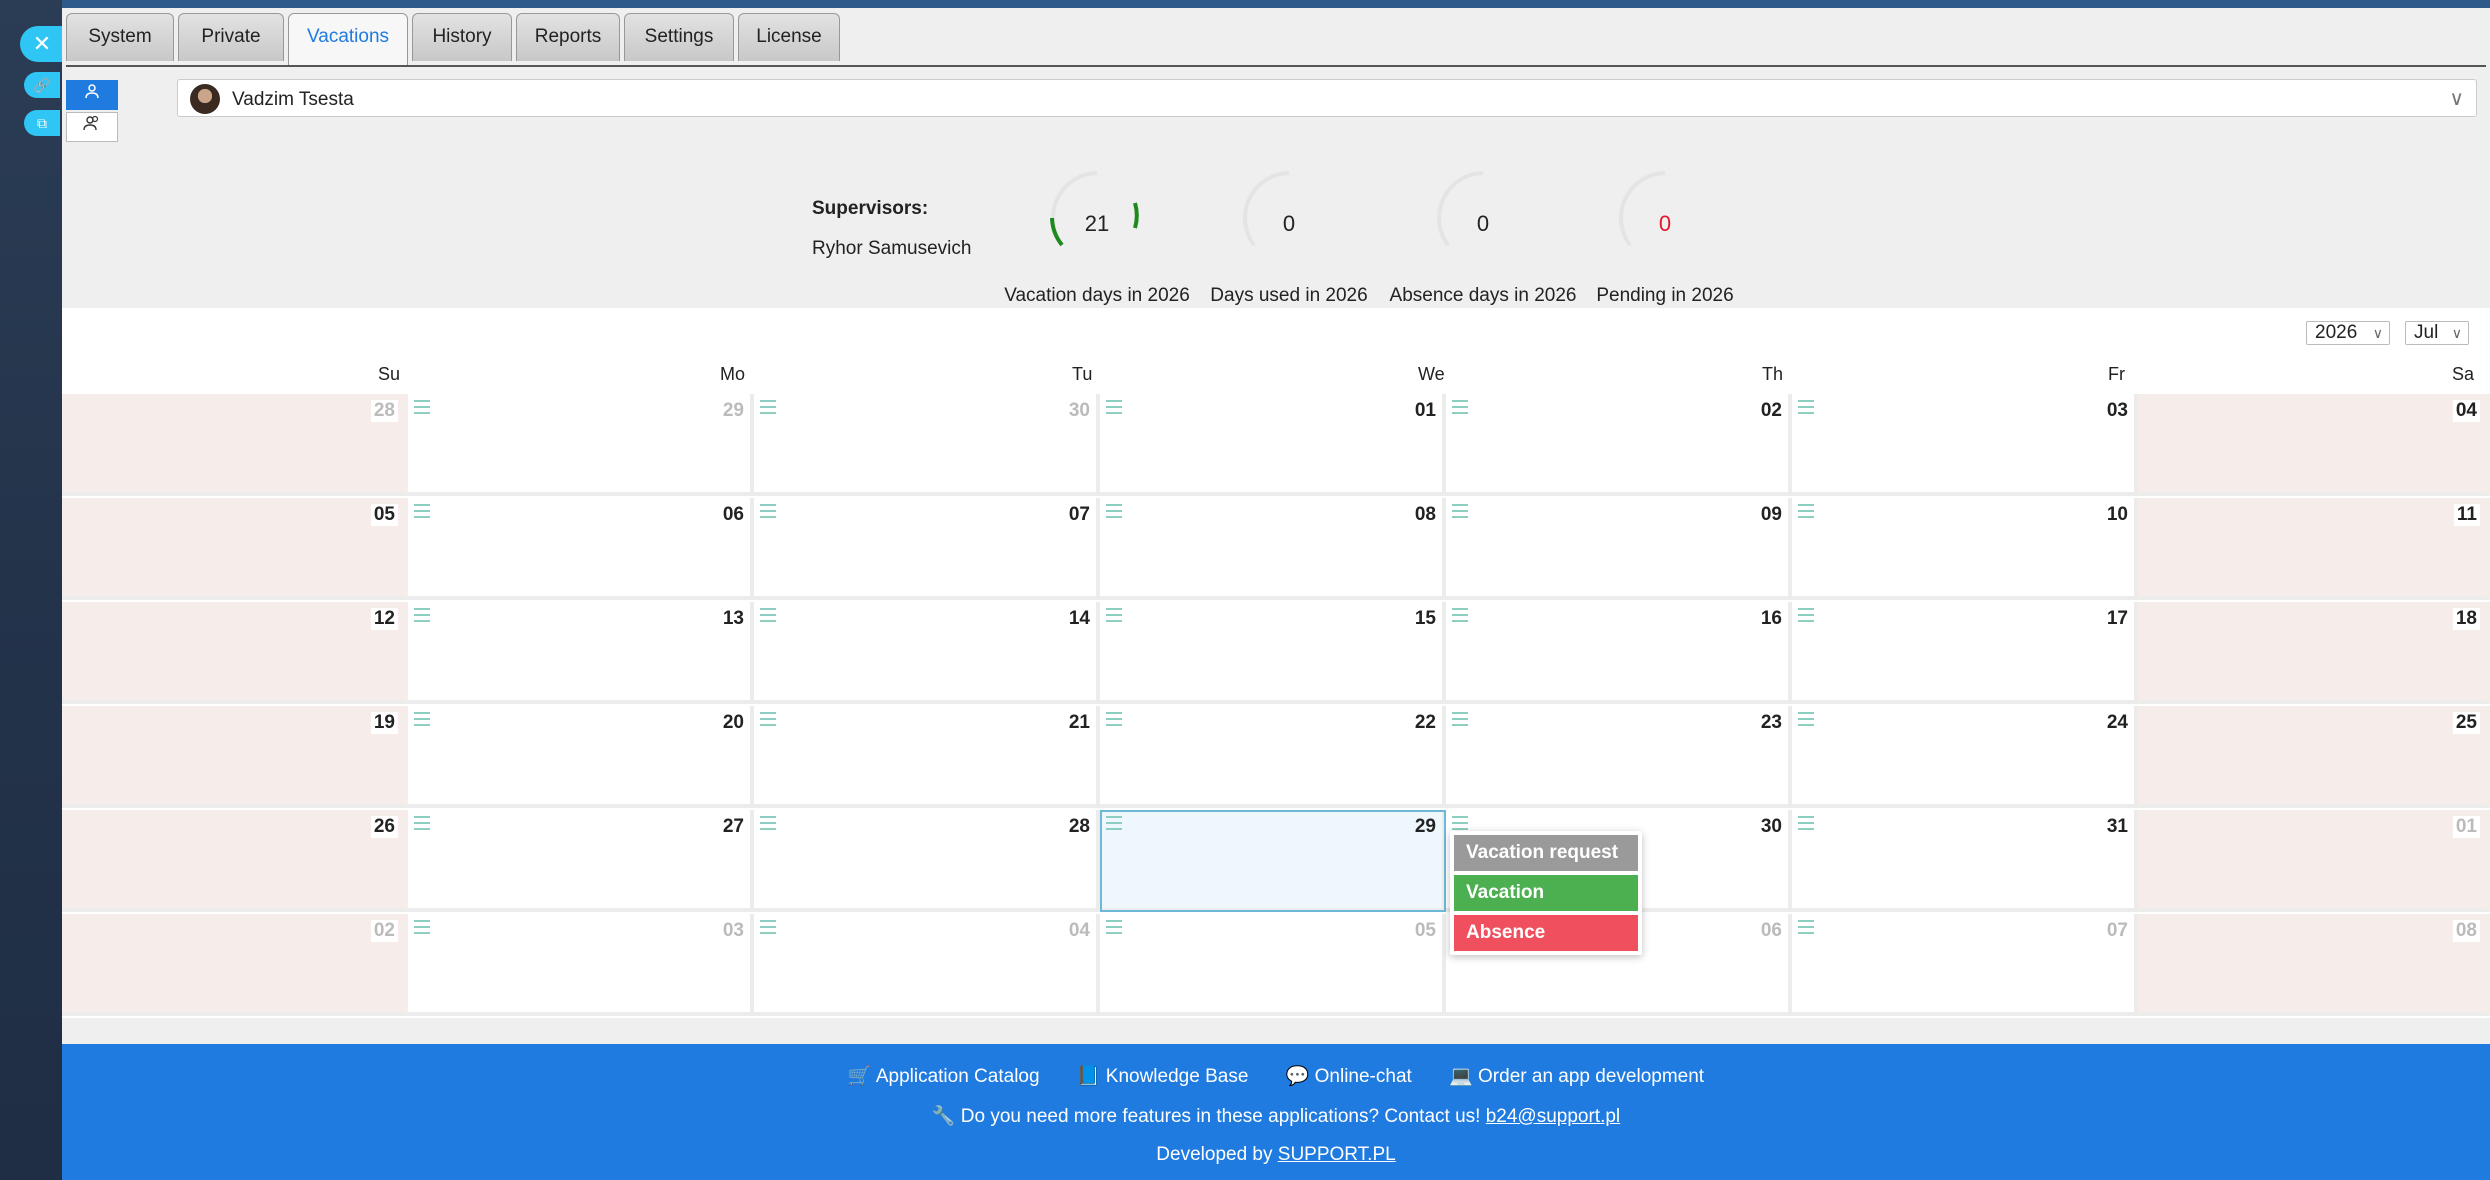 The height and width of the screenshot is (1180, 2490). What do you see at coordinates (581, 757) in the screenshot?
I see `calendar-day-cell: 20` at bounding box center [581, 757].